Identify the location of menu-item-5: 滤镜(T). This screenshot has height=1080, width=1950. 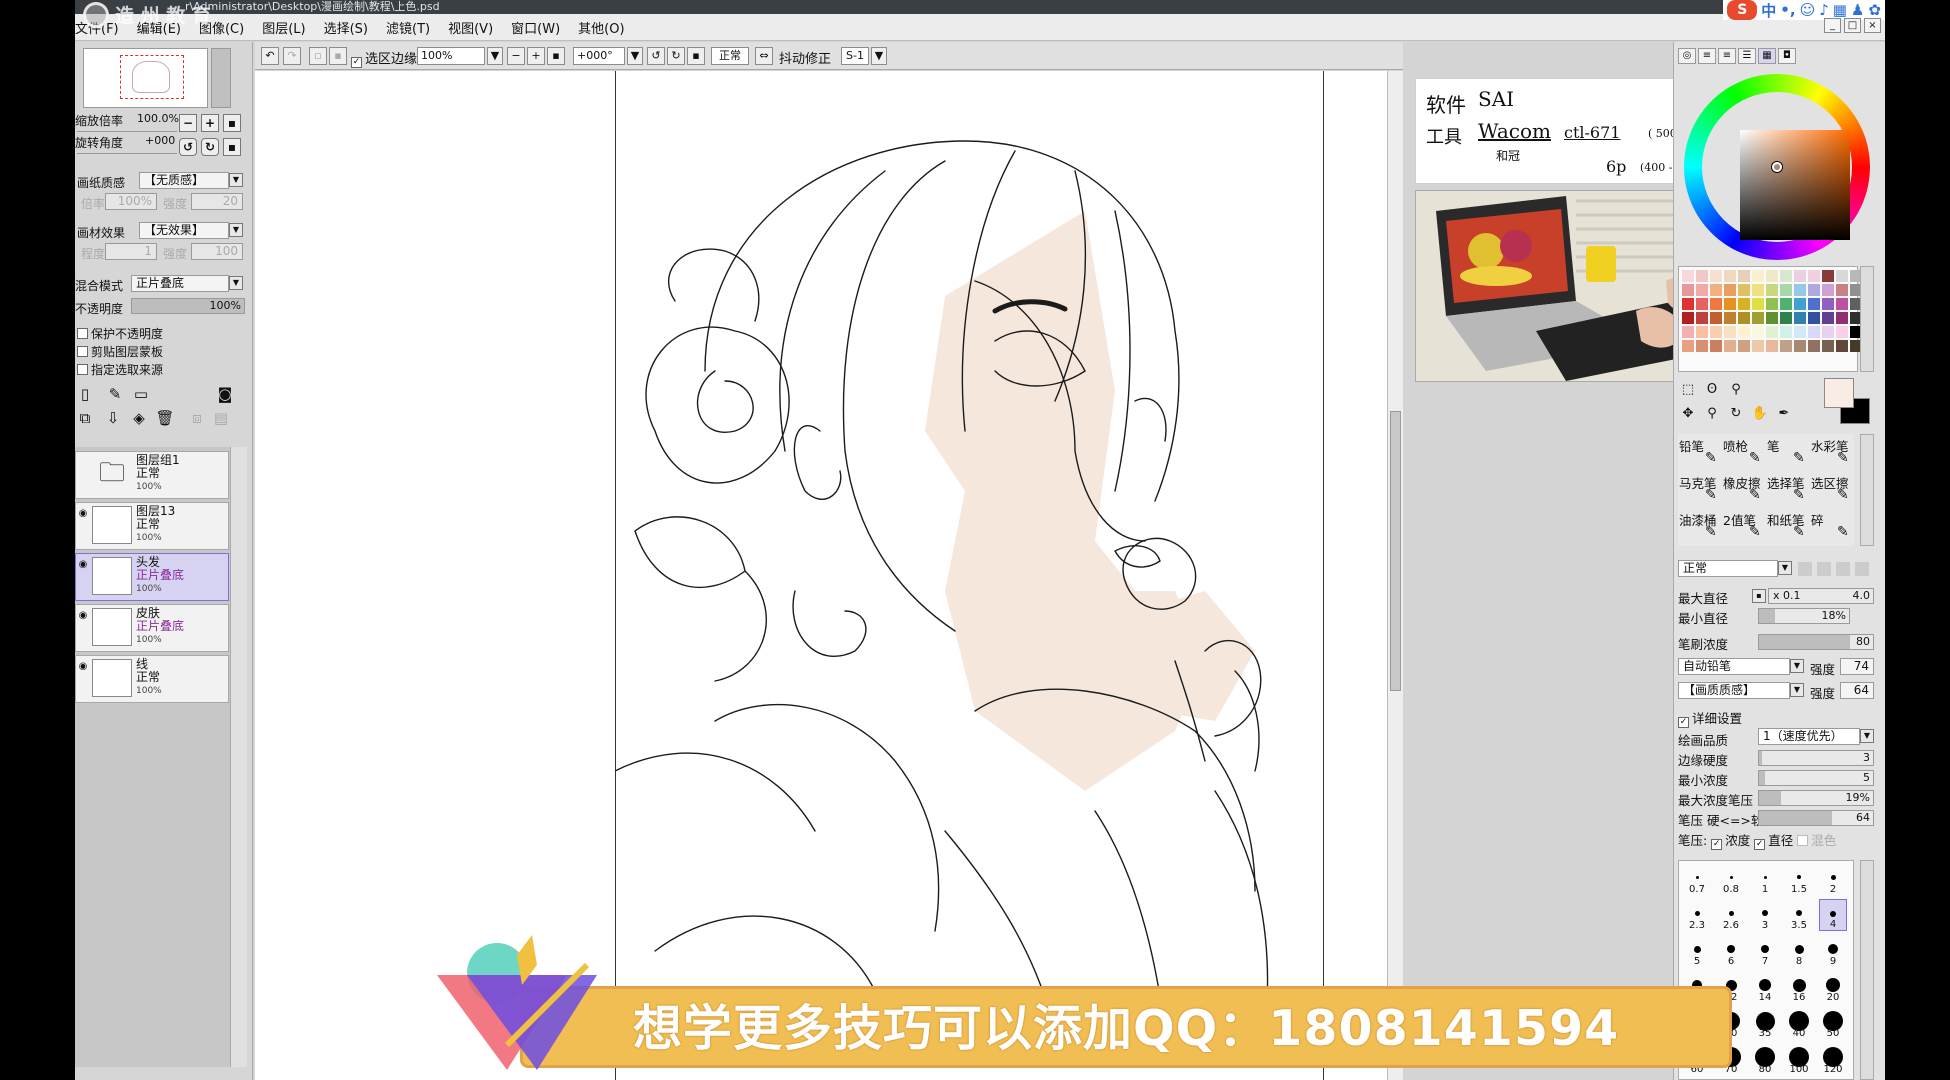
(408, 27).